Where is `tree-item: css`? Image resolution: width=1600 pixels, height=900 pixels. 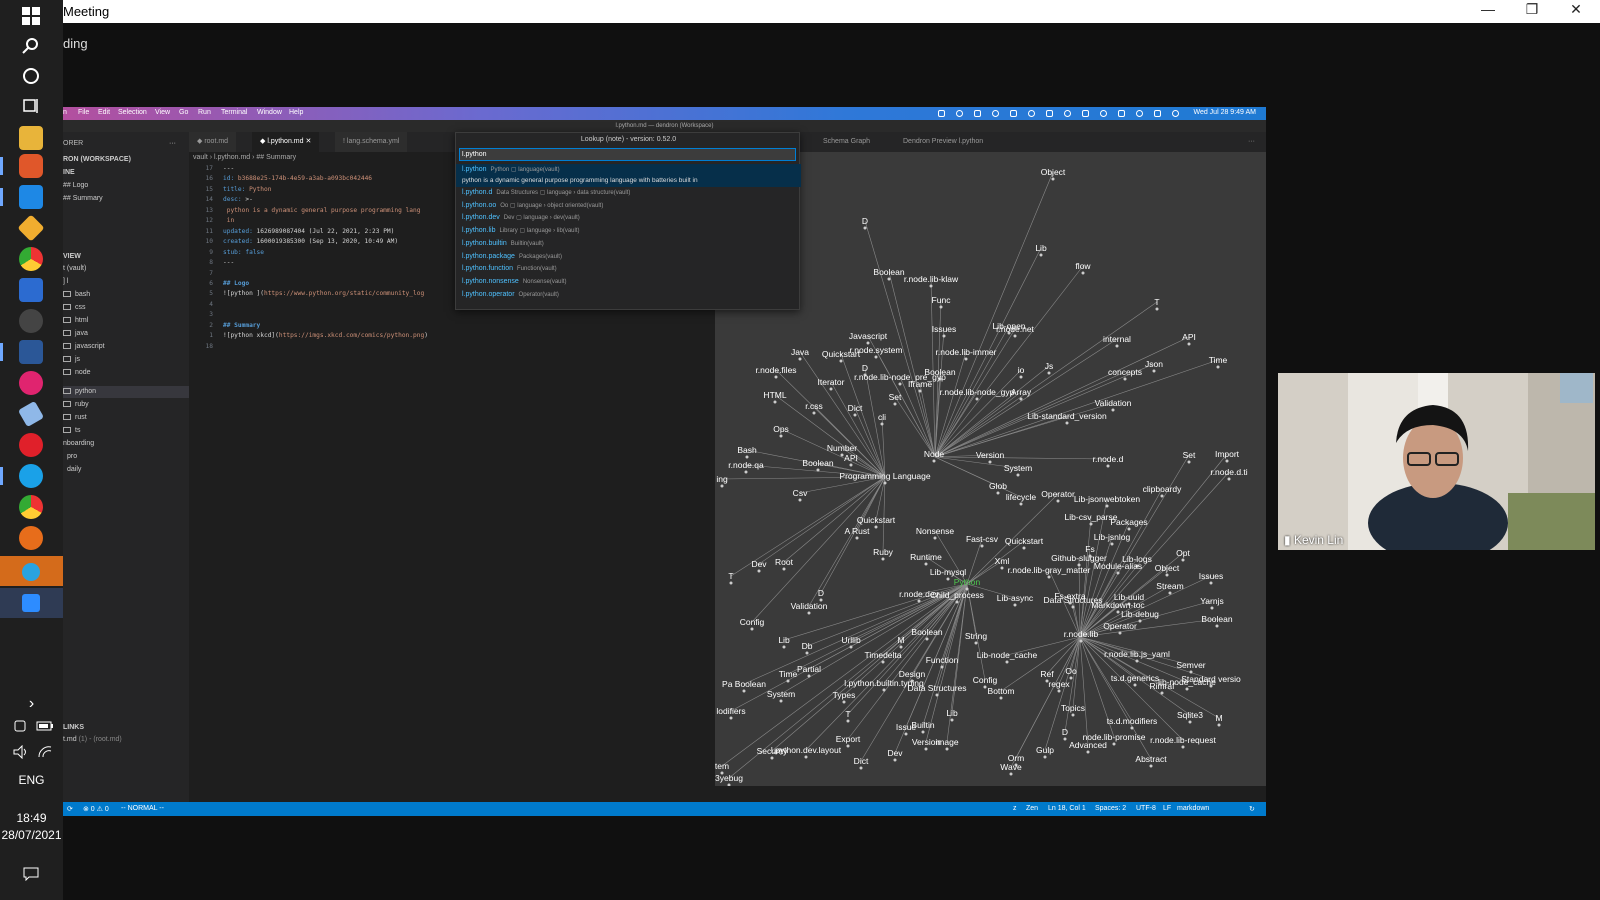
tree-item: css is located at coordinates (74, 307).